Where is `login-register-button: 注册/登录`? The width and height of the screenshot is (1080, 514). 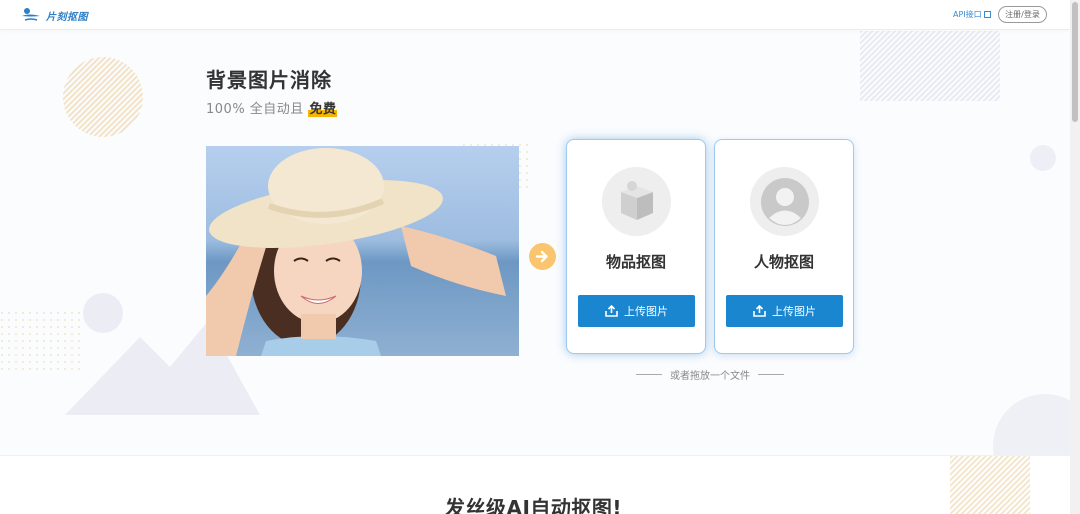 login-register-button: 注册/登录 is located at coordinates (1022, 14).